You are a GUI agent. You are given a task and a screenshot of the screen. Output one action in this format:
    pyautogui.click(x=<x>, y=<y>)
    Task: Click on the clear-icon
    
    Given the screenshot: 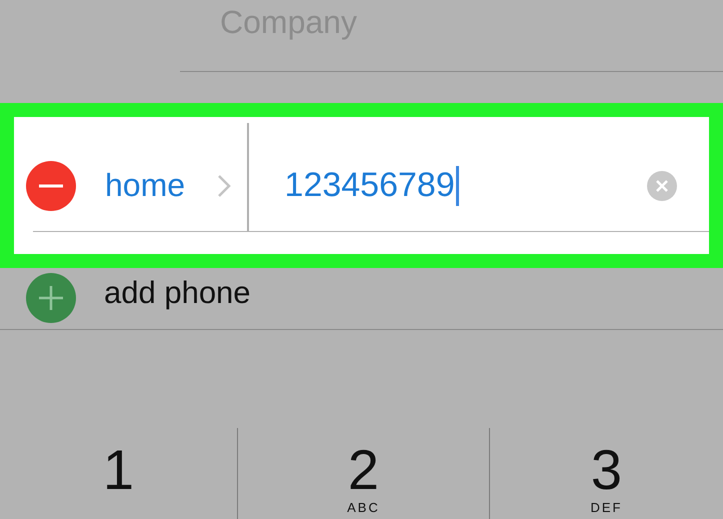 What is the action you would take?
    pyautogui.click(x=662, y=185)
    